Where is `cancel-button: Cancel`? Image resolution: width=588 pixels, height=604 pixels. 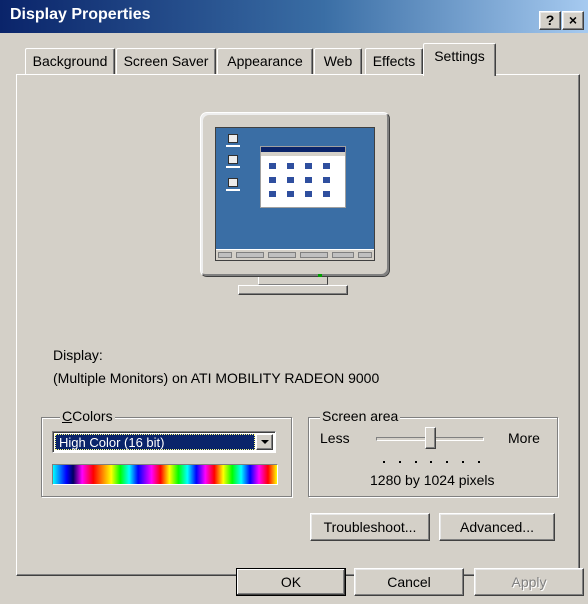 cancel-button: Cancel is located at coordinates (409, 582).